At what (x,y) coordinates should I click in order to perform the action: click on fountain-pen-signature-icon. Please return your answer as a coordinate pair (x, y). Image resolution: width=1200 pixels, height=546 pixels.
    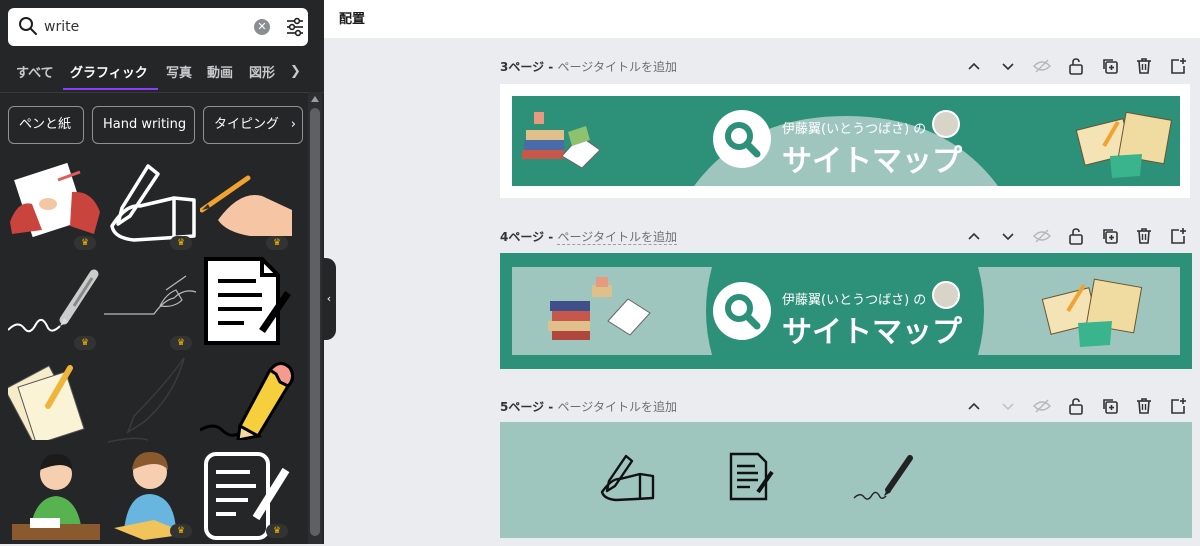
    Looking at the image, I should click on (884, 479).